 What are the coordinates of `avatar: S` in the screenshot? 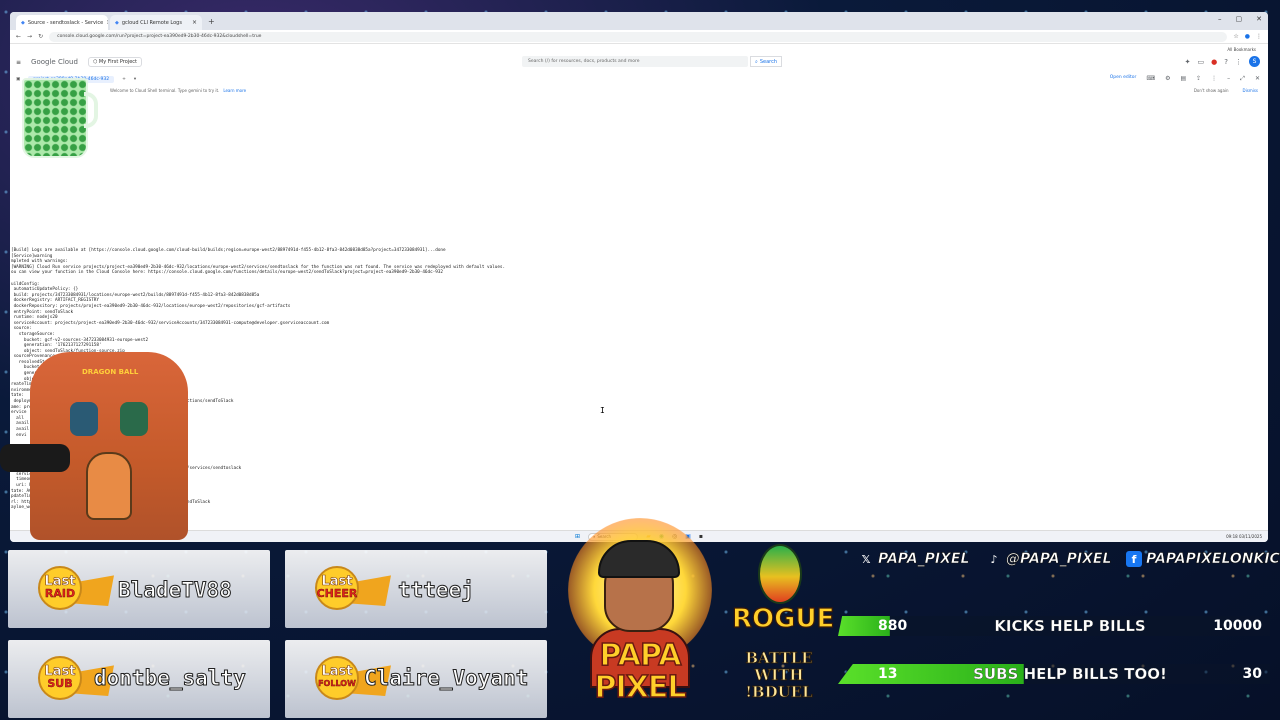 It's located at (1254, 61).